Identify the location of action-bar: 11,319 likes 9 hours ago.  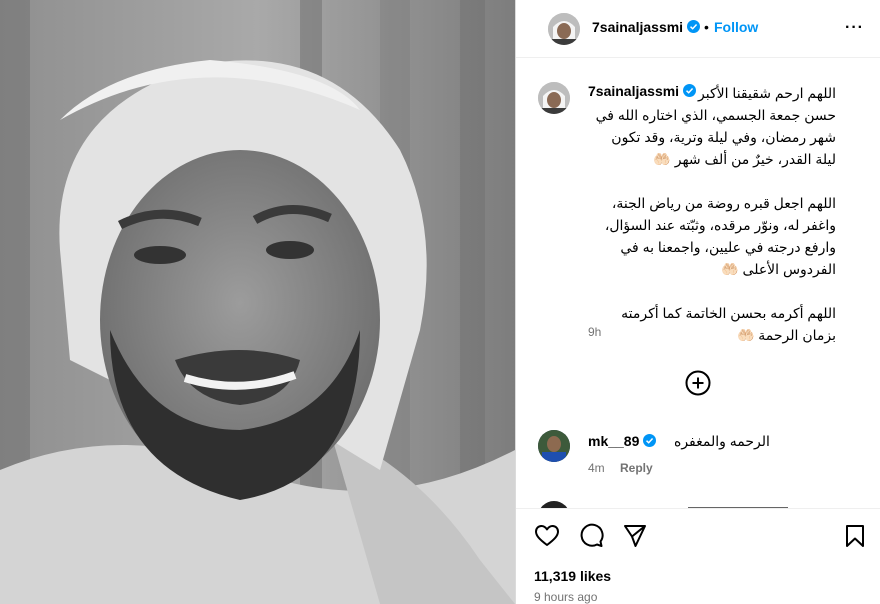
(698, 556).